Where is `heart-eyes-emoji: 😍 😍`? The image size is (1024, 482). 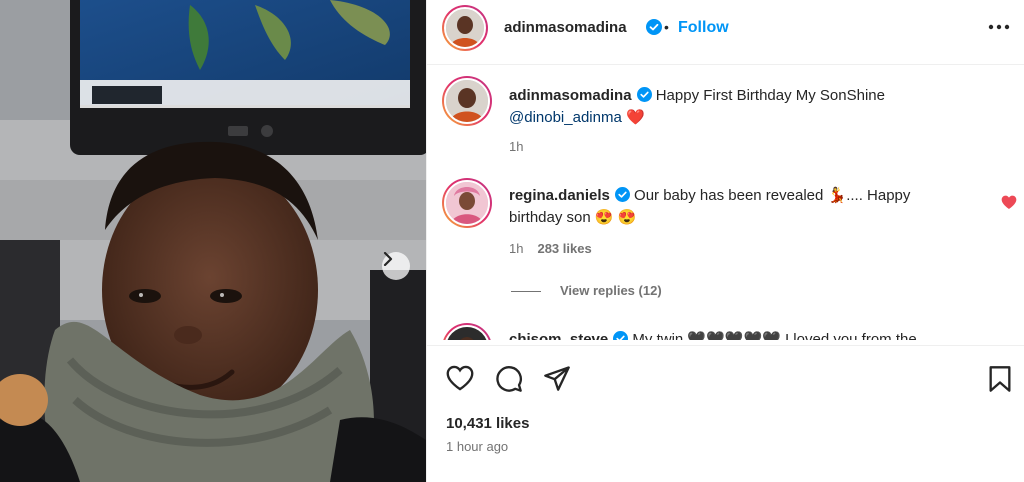
heart-eyes-emoji: 😍 😍 is located at coordinates (615, 217).